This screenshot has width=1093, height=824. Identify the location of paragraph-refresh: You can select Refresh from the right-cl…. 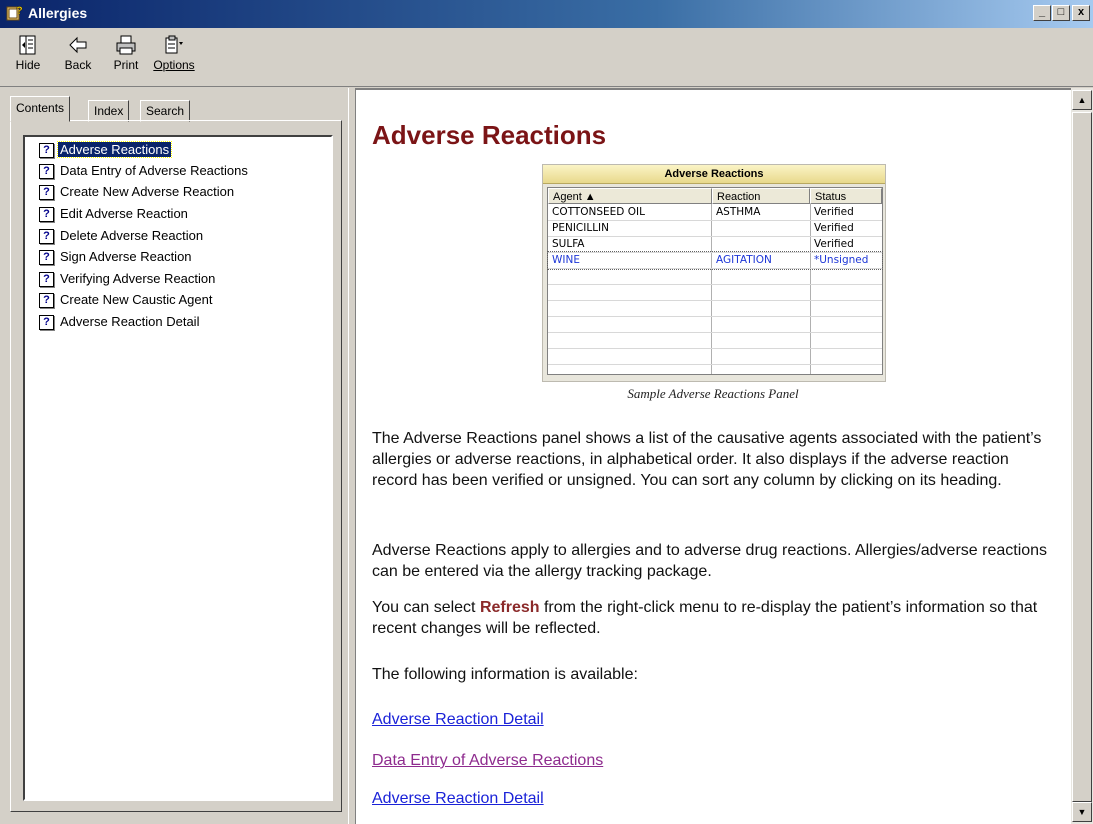
(705, 618).